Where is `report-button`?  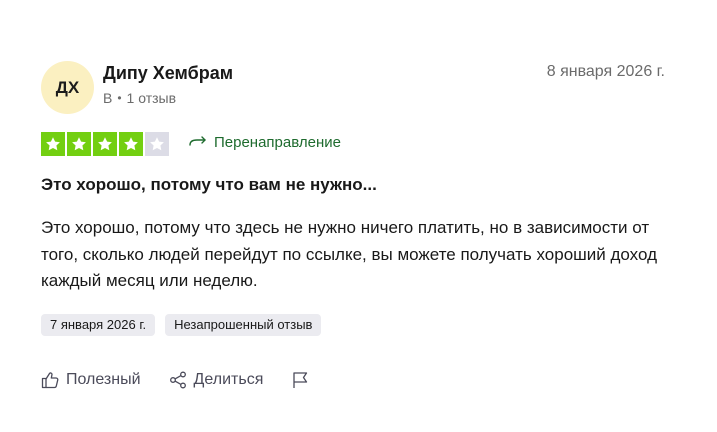
report-button is located at coordinates (300, 380).